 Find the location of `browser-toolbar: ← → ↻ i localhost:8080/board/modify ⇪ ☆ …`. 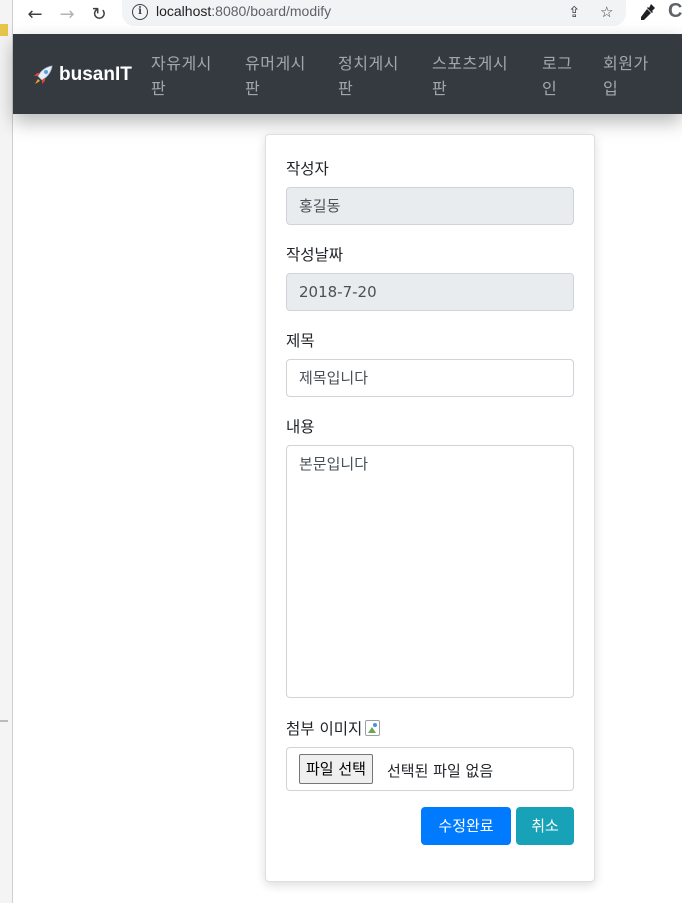

browser-toolbar: ← → ↻ i localhost:8080/board/modify ⇪ ☆ … is located at coordinates (341, 17).